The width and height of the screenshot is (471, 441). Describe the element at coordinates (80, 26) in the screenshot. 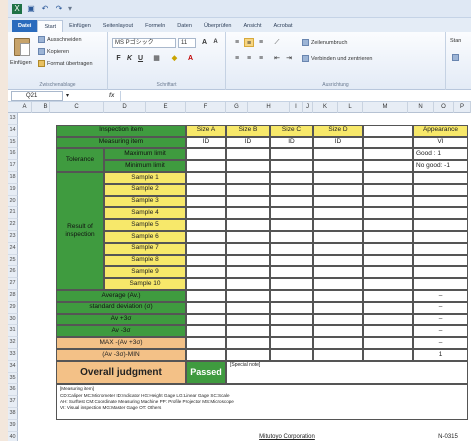

I see `tab-insert: Einfügen` at that location.